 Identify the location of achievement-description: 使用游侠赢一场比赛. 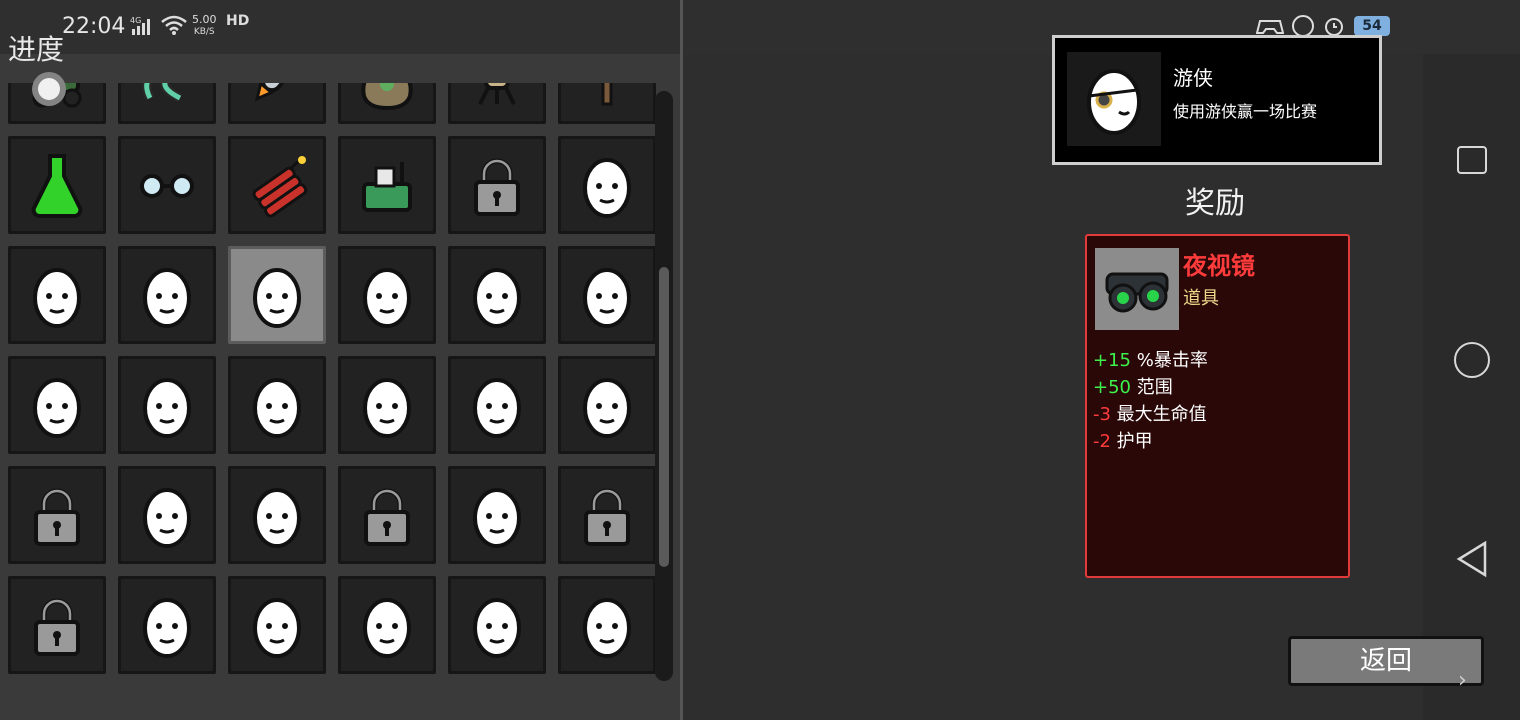
(1245, 111).